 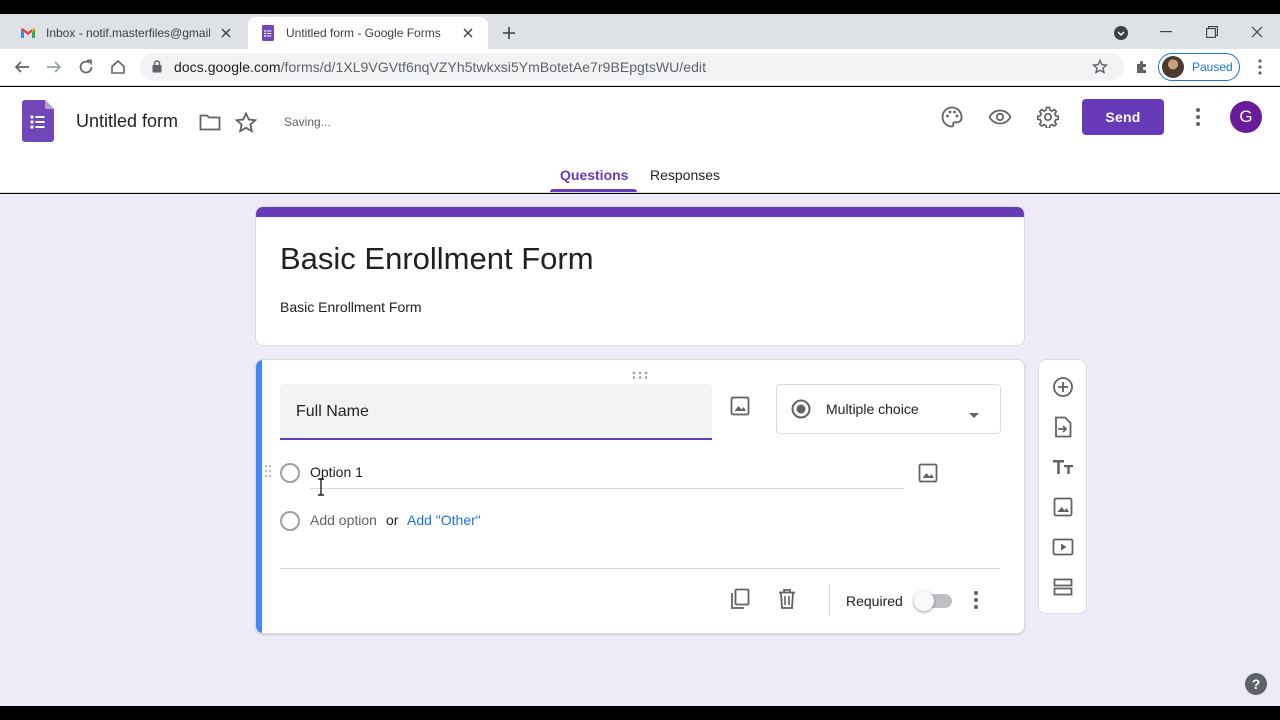 I want to click on active-card-indicator, so click(x=259, y=496).